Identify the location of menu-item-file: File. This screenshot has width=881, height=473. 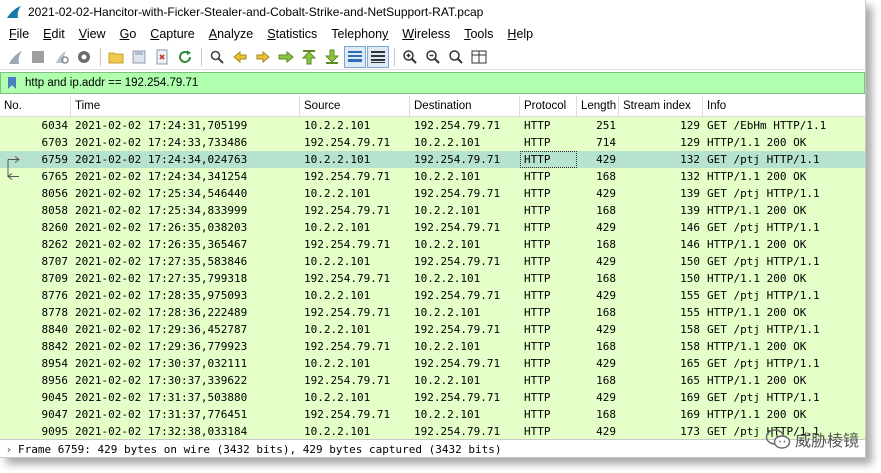
(19, 34).